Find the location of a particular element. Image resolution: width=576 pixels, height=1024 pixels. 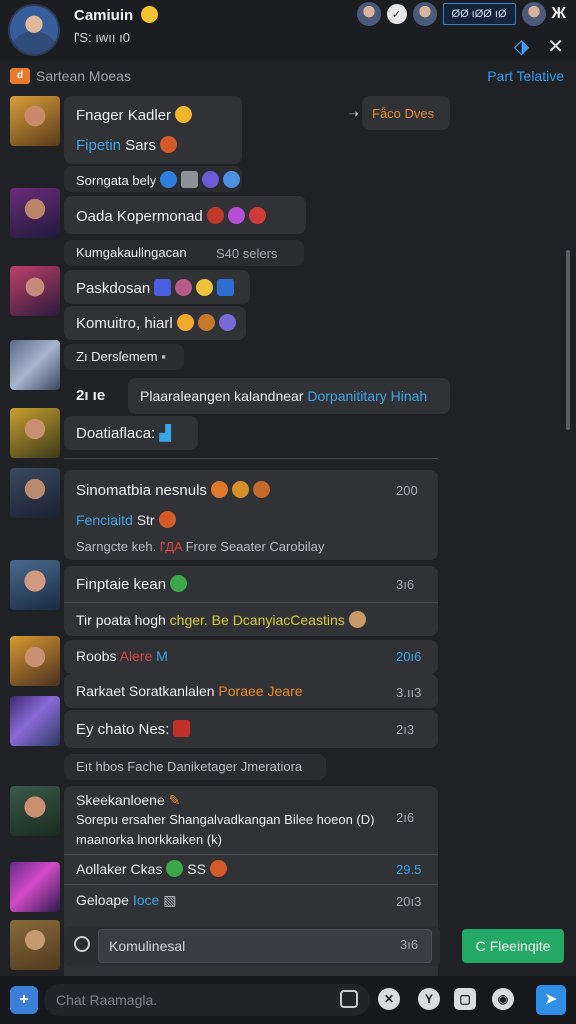

message-text: Fipetin Sars is located at coordinates (127, 145).